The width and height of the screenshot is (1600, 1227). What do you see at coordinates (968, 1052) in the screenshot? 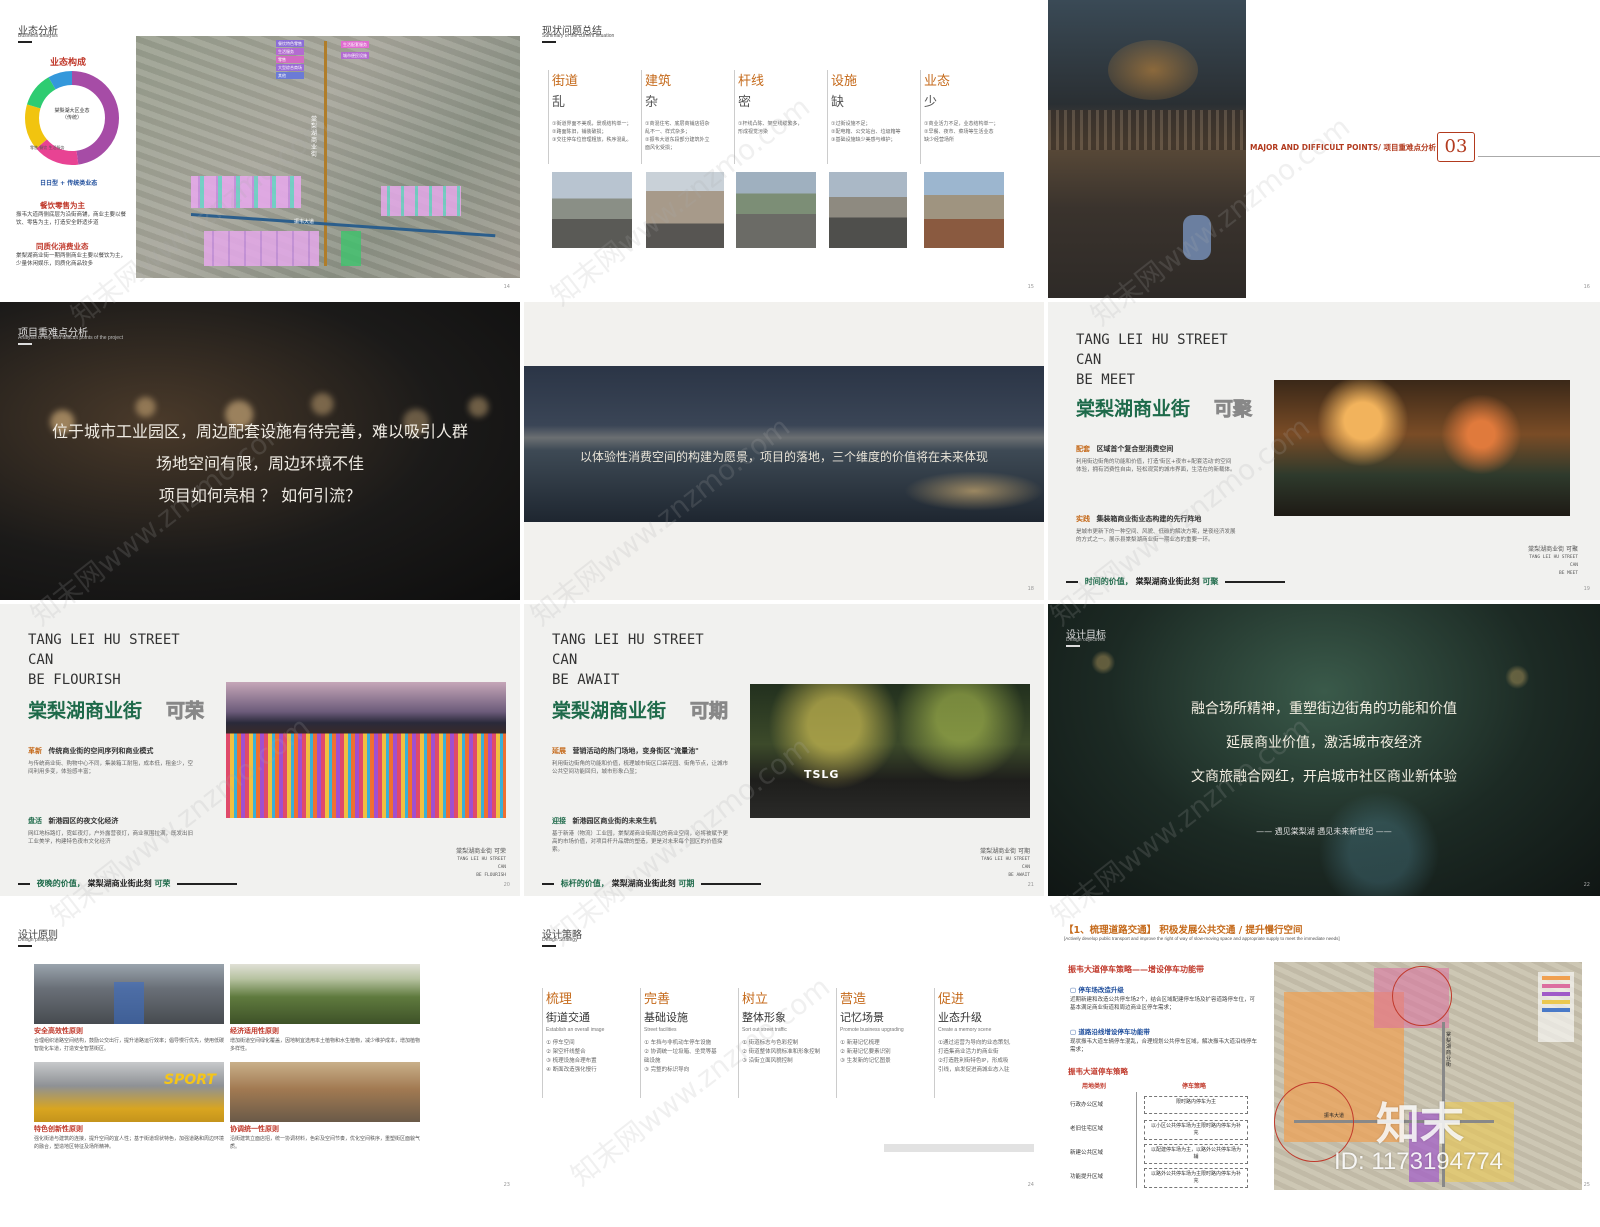
I see `strategy-item: 打造集商业活力的商业街` at bounding box center [968, 1052].